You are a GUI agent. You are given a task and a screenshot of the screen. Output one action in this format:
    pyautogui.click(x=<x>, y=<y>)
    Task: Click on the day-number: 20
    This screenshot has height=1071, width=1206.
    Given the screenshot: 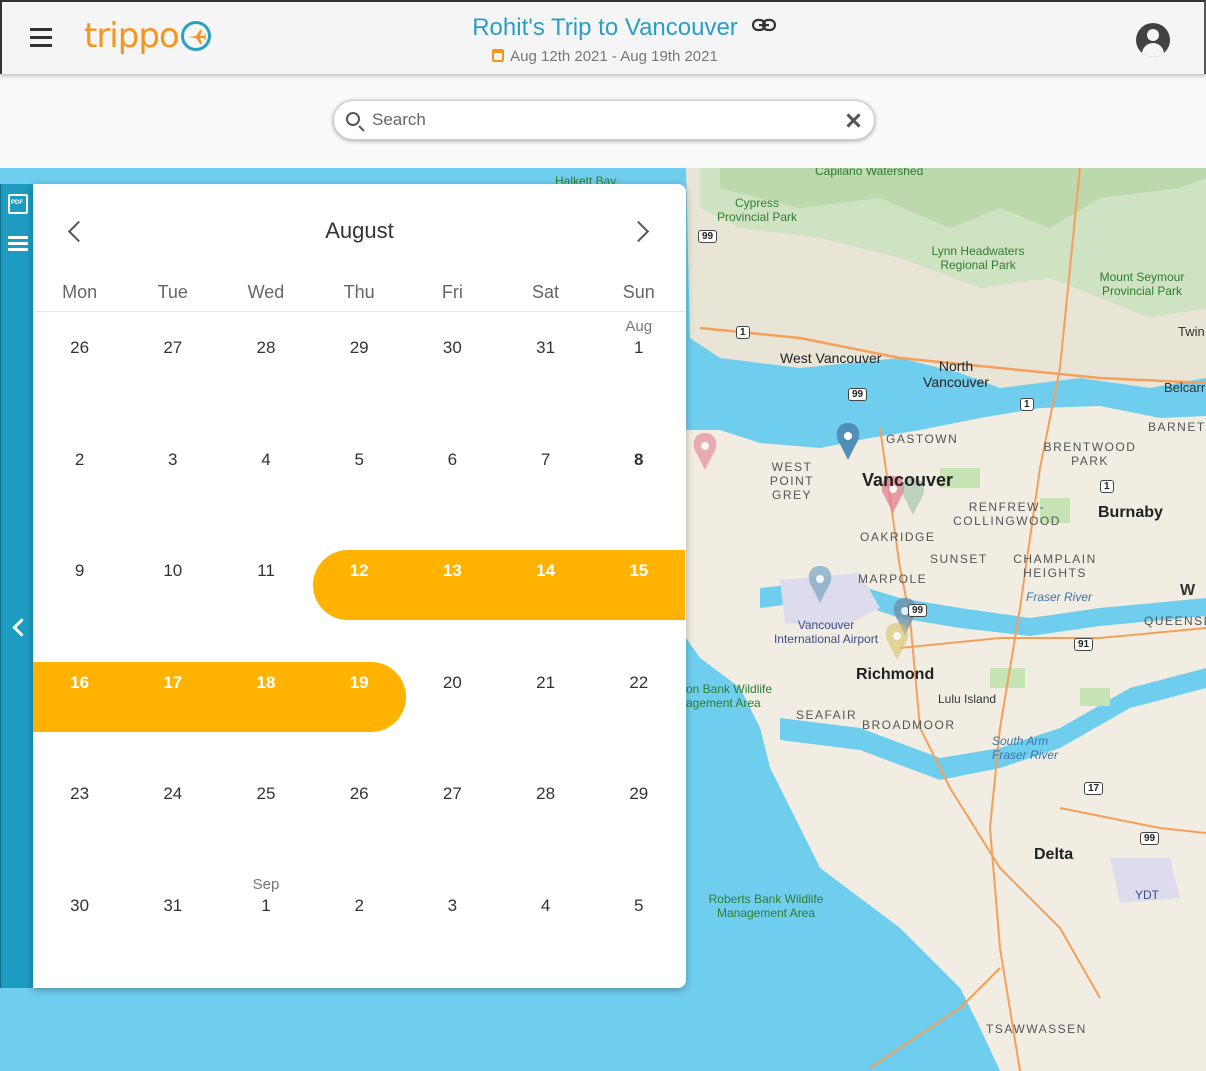 What is the action you would take?
    pyautogui.click(x=452, y=682)
    